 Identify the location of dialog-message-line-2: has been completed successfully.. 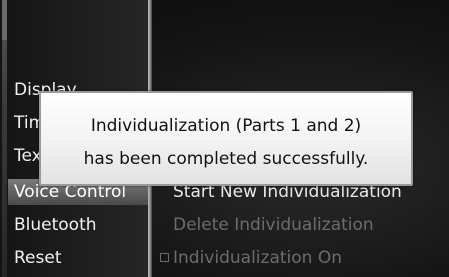
(226, 159).